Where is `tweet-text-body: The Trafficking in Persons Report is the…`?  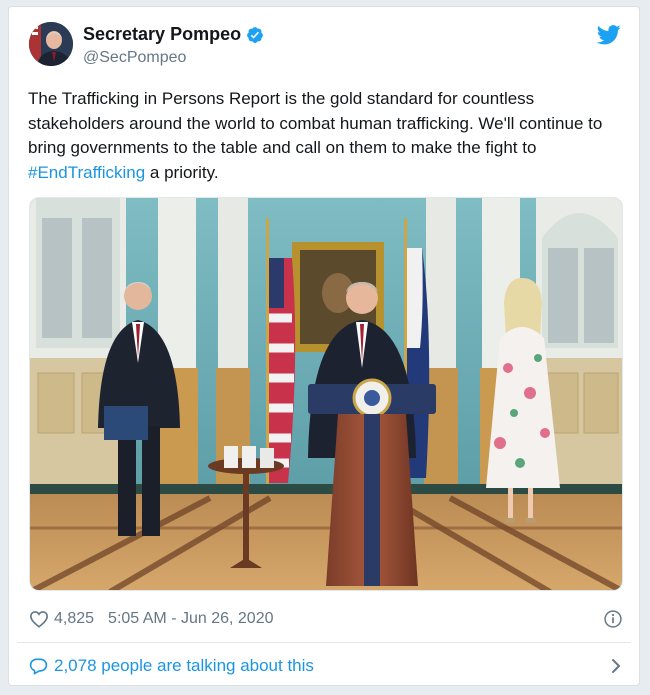 tweet-text-body: The Trafficking in Persons Report is the… is located at coordinates (315, 123).